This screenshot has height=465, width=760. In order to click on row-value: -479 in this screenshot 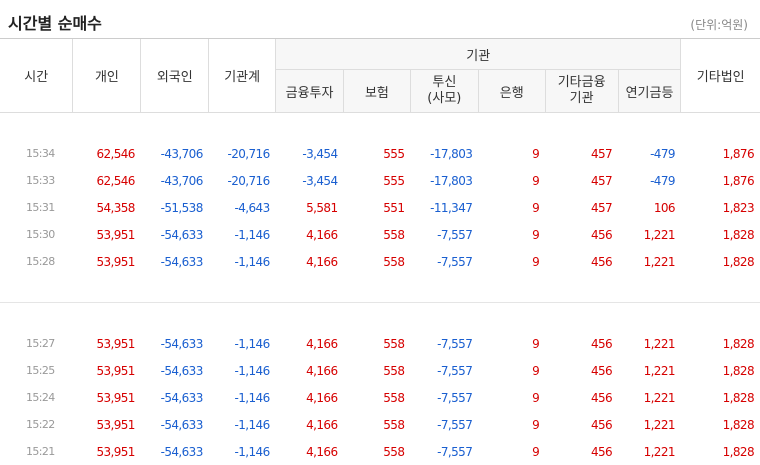, I will do `click(649, 153)`.